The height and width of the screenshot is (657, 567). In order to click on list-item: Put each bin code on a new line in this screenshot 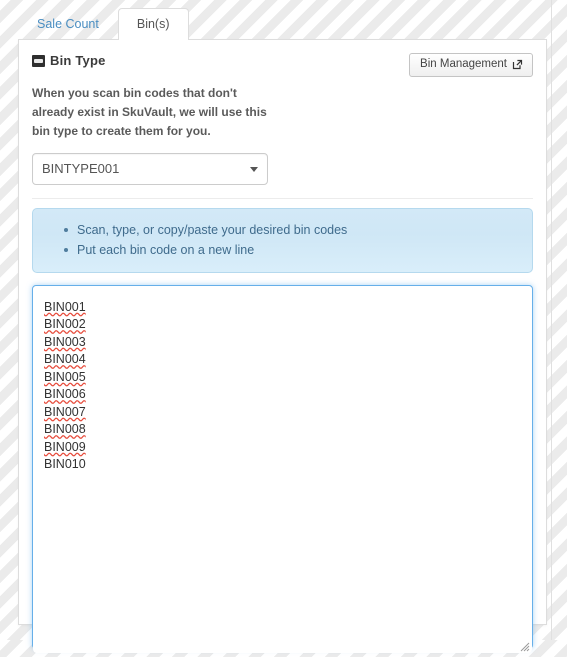, I will do `click(291, 250)`.